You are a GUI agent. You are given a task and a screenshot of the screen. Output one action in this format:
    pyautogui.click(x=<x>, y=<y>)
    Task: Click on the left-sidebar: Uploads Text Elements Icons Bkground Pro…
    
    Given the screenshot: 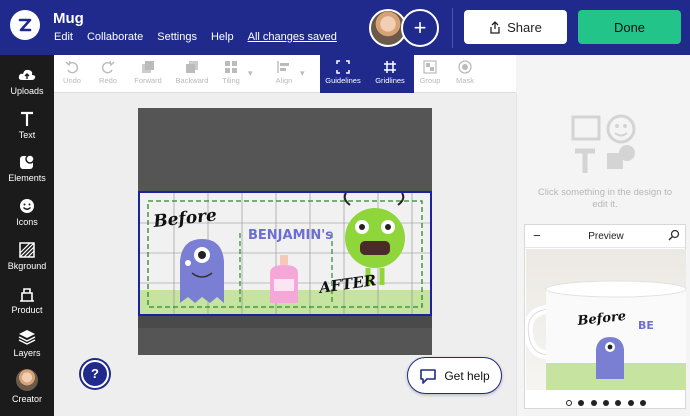 What is the action you would take?
    pyautogui.click(x=27, y=235)
    